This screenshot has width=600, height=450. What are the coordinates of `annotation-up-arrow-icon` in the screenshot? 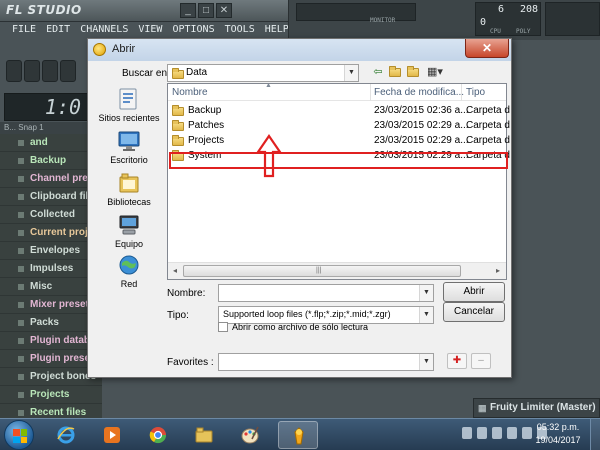 It's located at (269, 156).